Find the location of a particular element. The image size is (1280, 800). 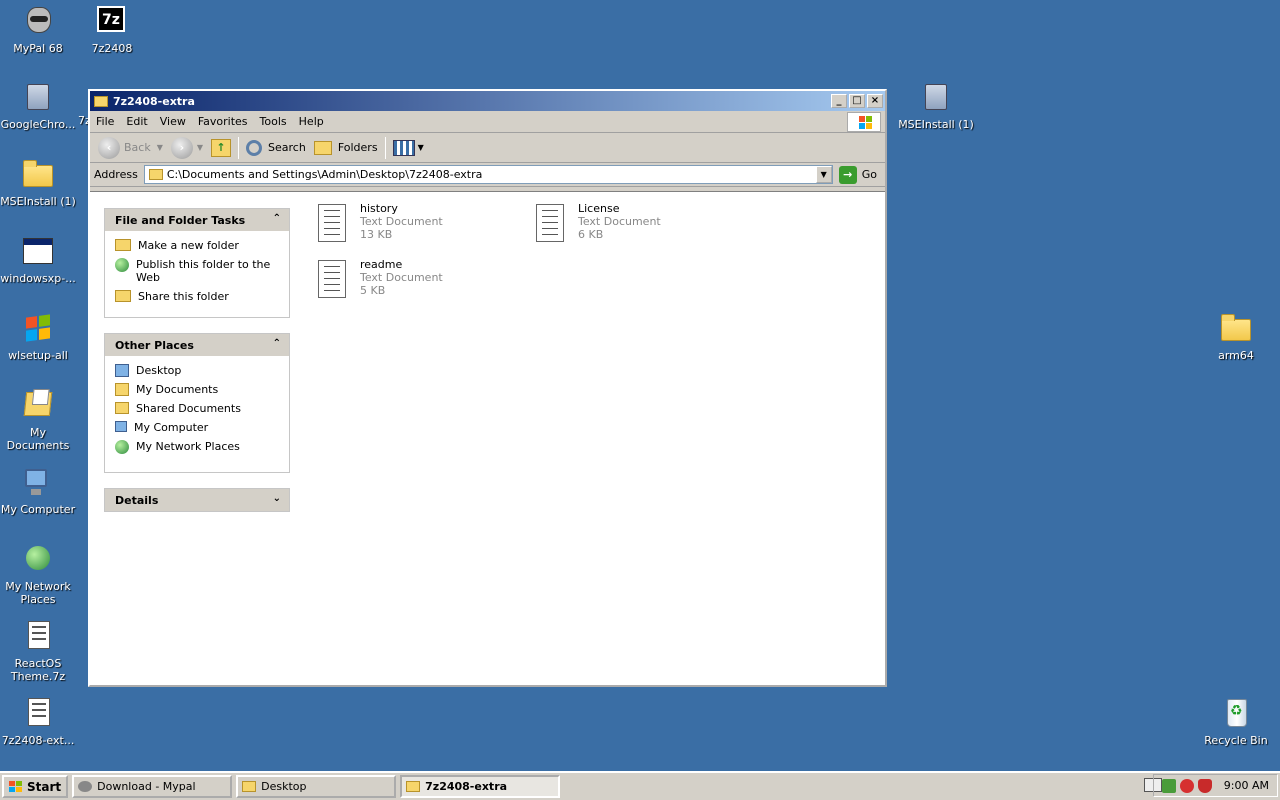

desktop-icon-mseinstall: MSEInstall (1) is located at coordinates (936, 105).